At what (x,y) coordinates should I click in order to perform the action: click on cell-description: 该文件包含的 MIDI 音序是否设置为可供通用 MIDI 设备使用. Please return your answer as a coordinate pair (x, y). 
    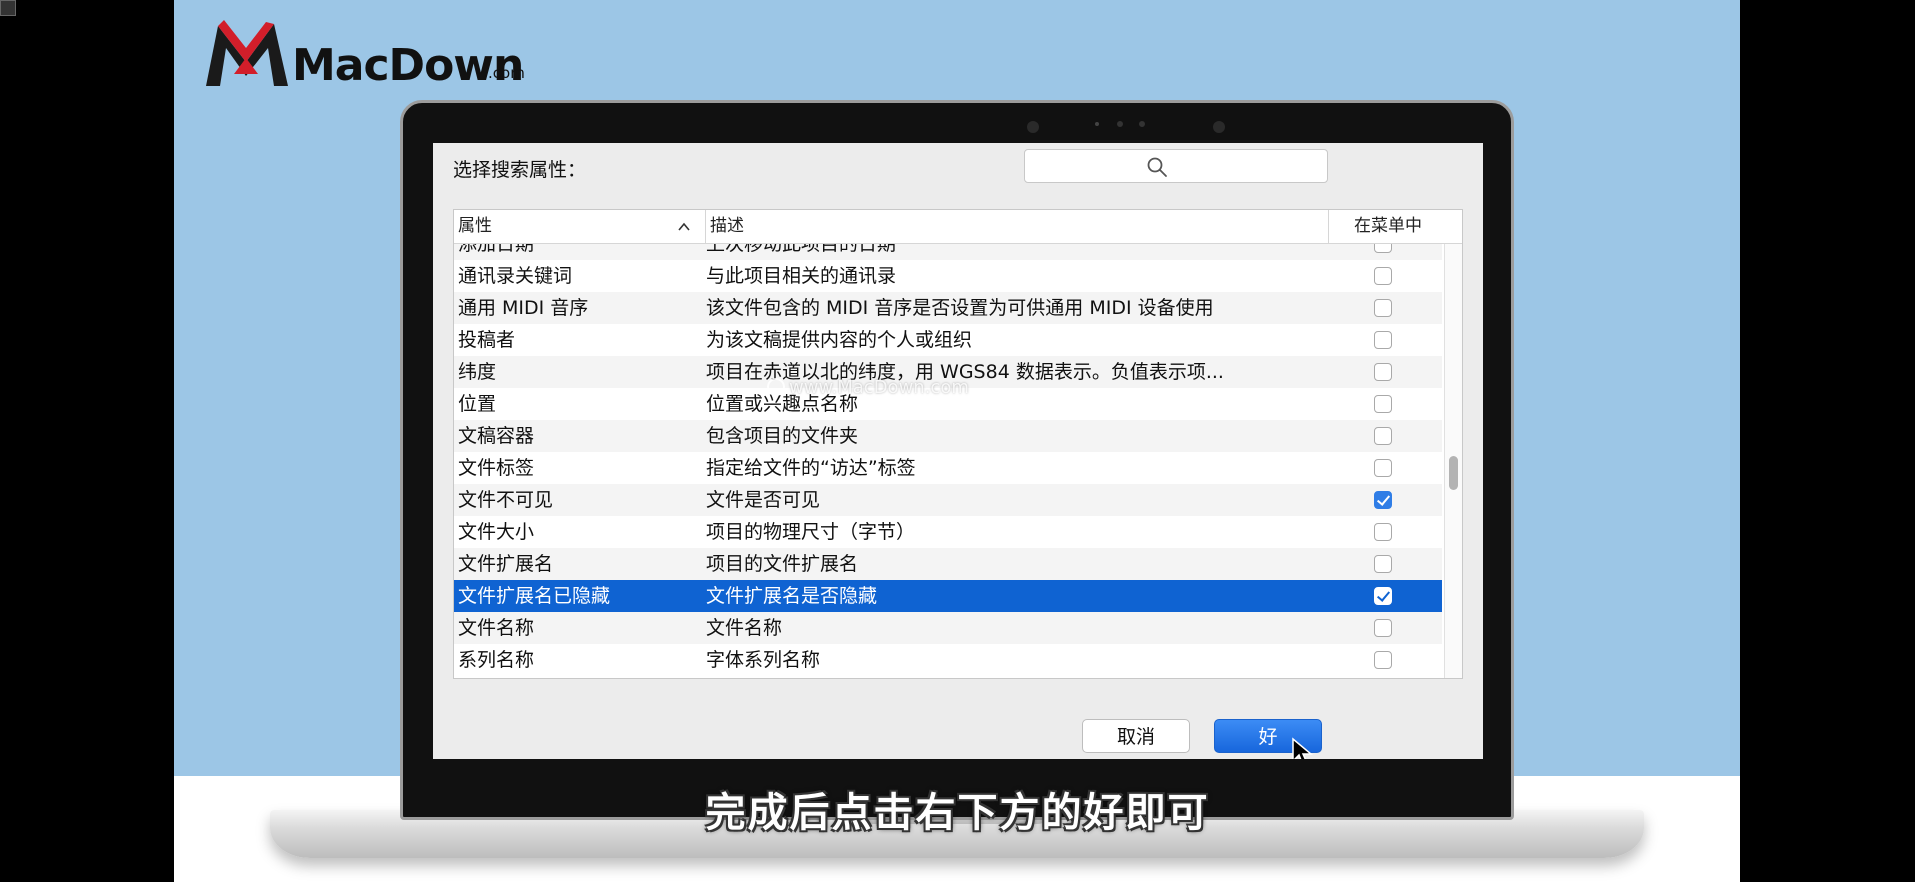
    Looking at the image, I should click on (960, 308).